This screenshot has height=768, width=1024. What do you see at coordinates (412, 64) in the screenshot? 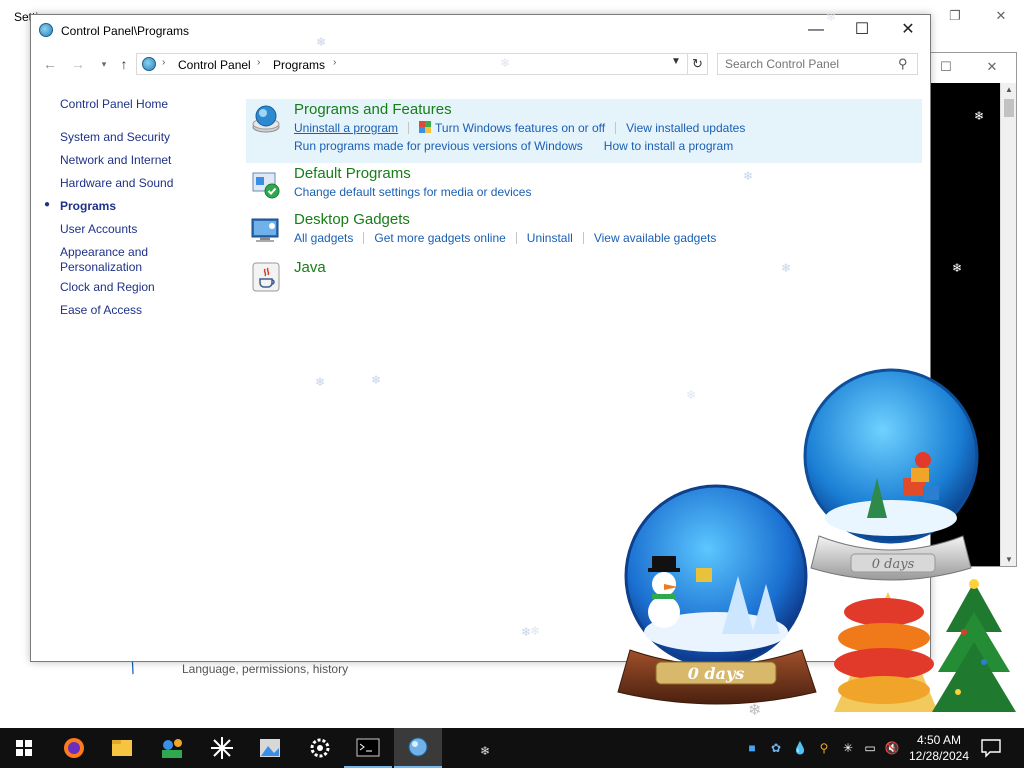
I see `address-bar: › Control Panel › Programs › ▼` at bounding box center [412, 64].